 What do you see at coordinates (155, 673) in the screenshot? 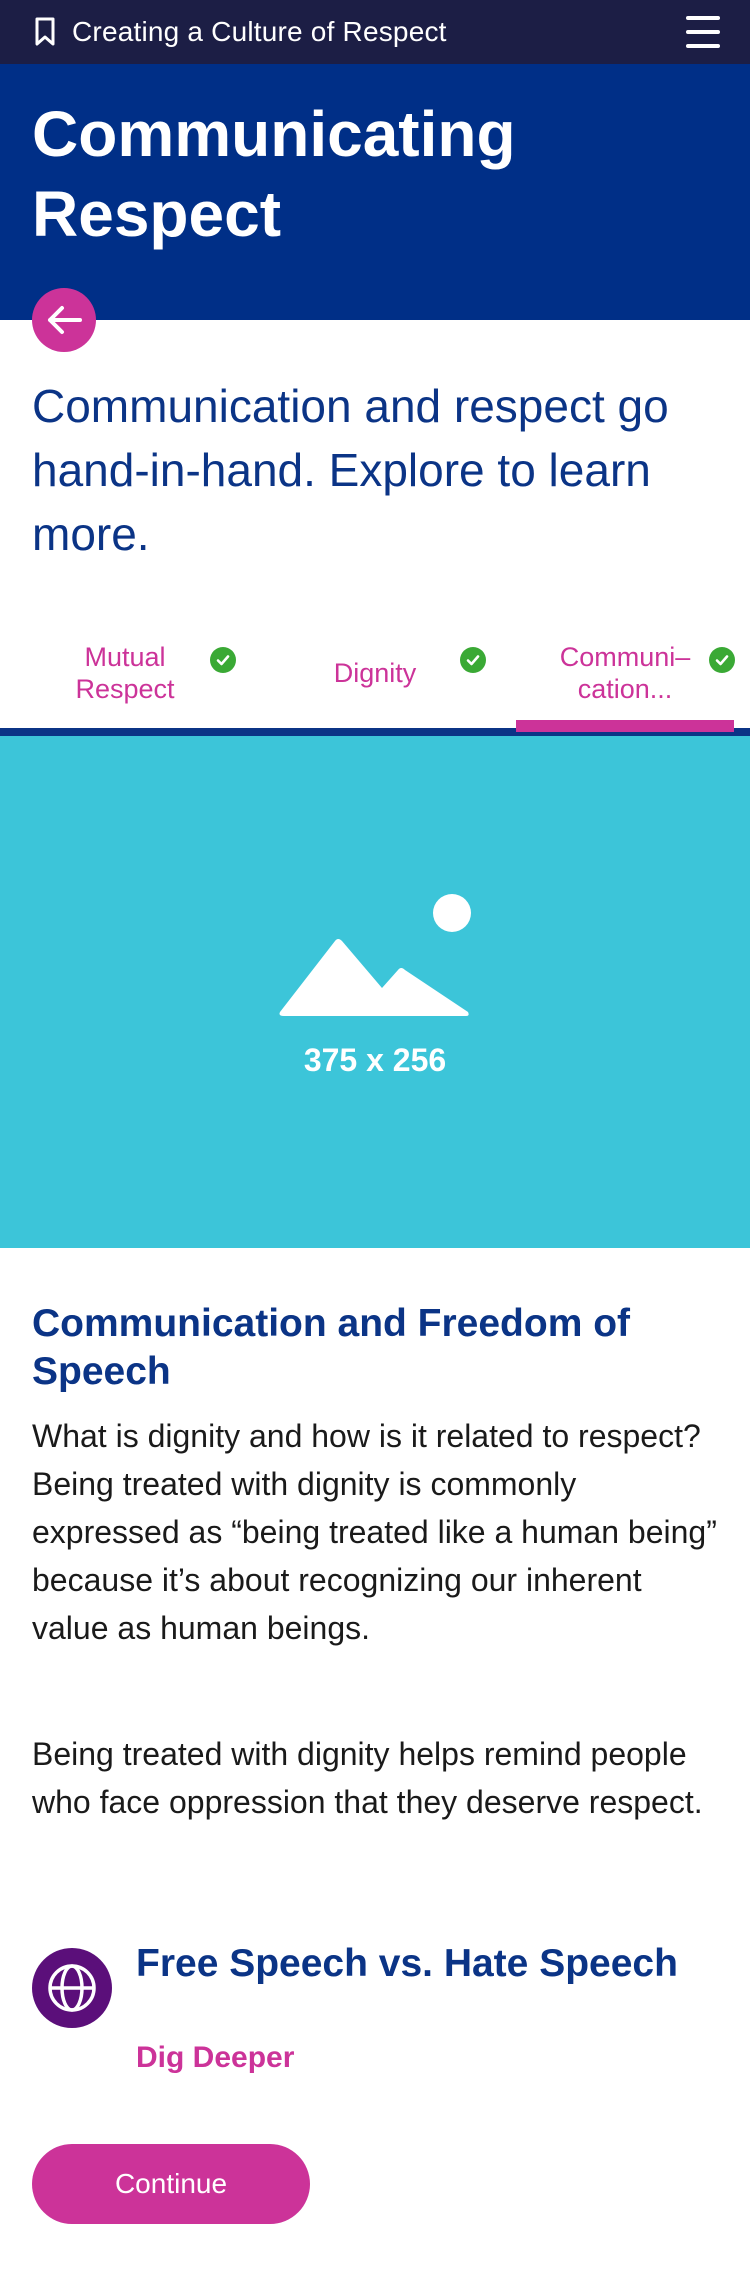
I see `tab-mutual-respect: Mutual Respect` at bounding box center [155, 673].